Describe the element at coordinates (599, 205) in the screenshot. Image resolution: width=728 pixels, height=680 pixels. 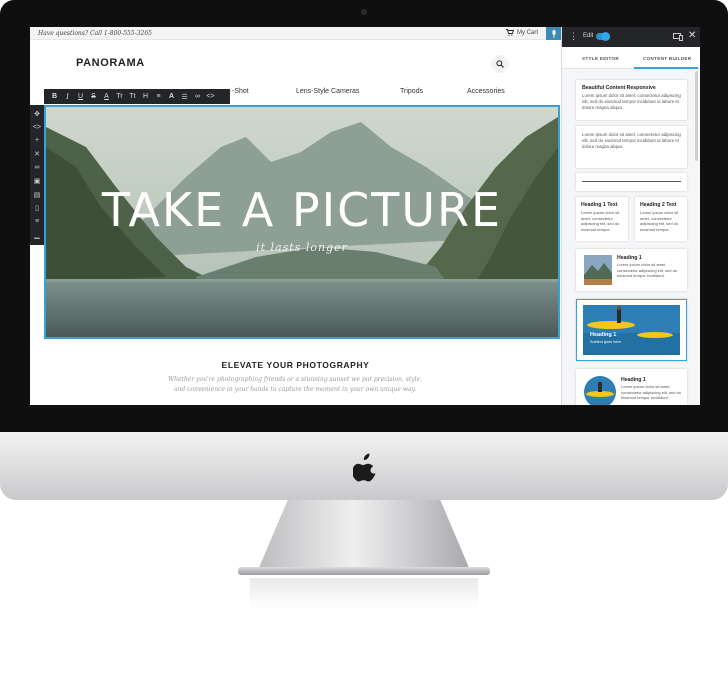
I see `block-title: Heading 1 Text` at that location.